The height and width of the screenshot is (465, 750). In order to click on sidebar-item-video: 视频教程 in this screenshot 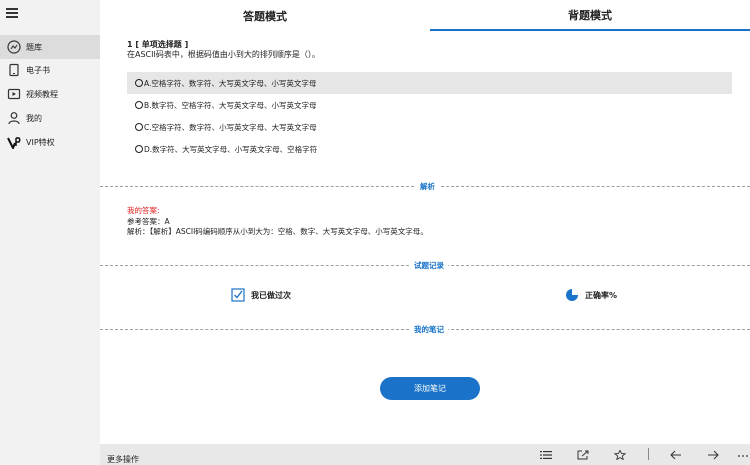, I will do `click(50, 94)`.